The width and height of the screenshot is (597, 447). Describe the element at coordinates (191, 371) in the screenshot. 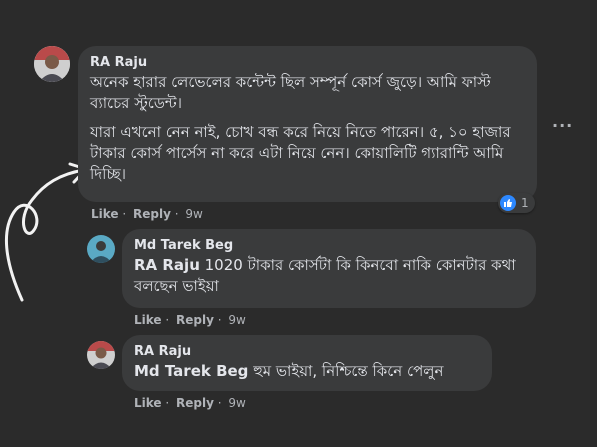

I see `mention-link: Md Tarek Beg` at that location.